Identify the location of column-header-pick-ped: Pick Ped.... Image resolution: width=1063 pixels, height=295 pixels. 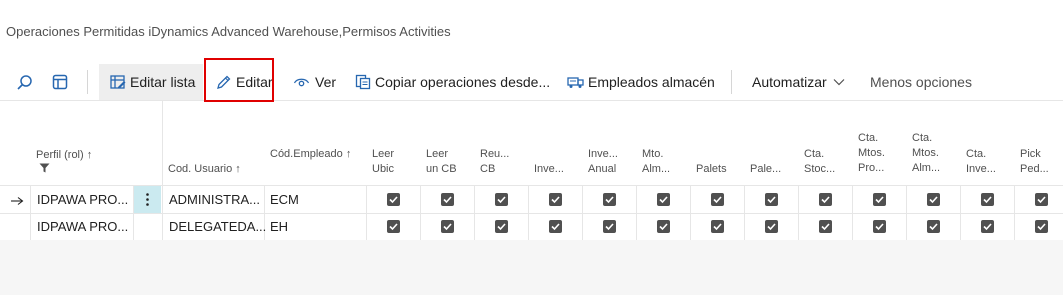
(1037, 162).